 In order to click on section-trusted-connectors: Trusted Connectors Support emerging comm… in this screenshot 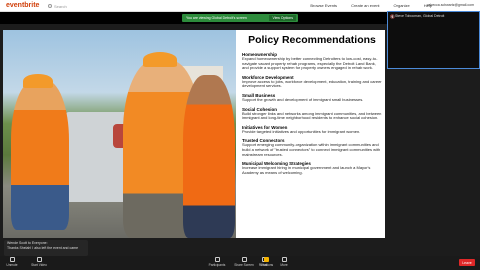, I will do `click(312, 147)`.